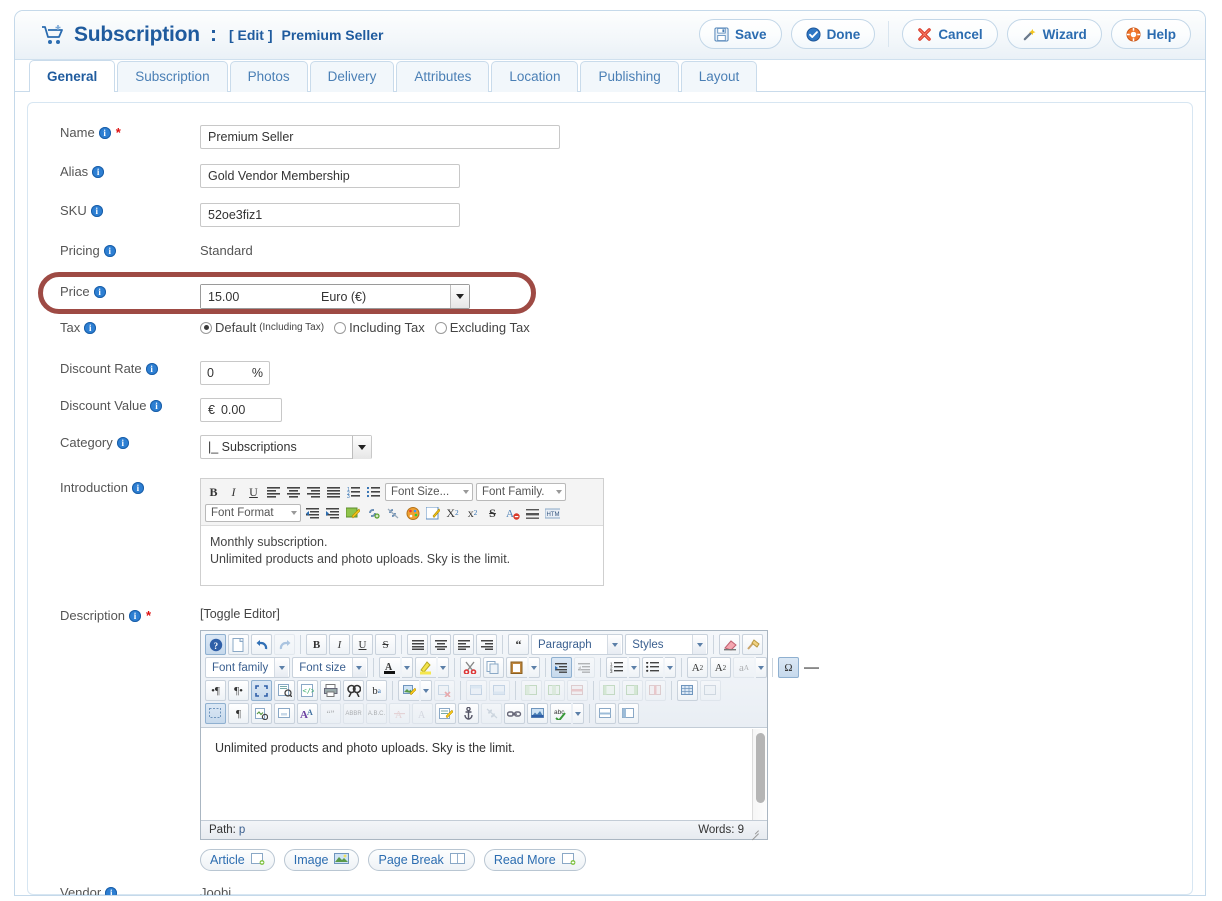 This screenshot has height=901, width=1222. What do you see at coordinates (710, 690) in the screenshot?
I see `table-properties-icon` at bounding box center [710, 690].